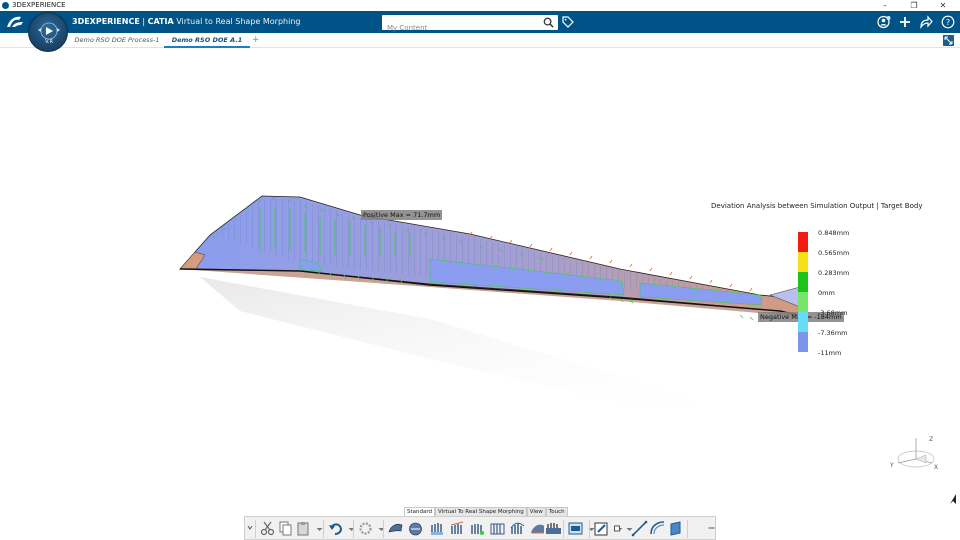  I want to click on axis-z-label: Z, so click(931, 439).